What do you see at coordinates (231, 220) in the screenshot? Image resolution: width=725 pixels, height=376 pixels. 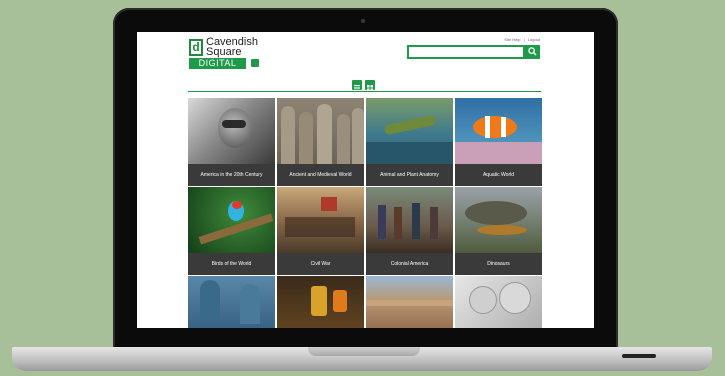 I see `bird-photo` at bounding box center [231, 220].